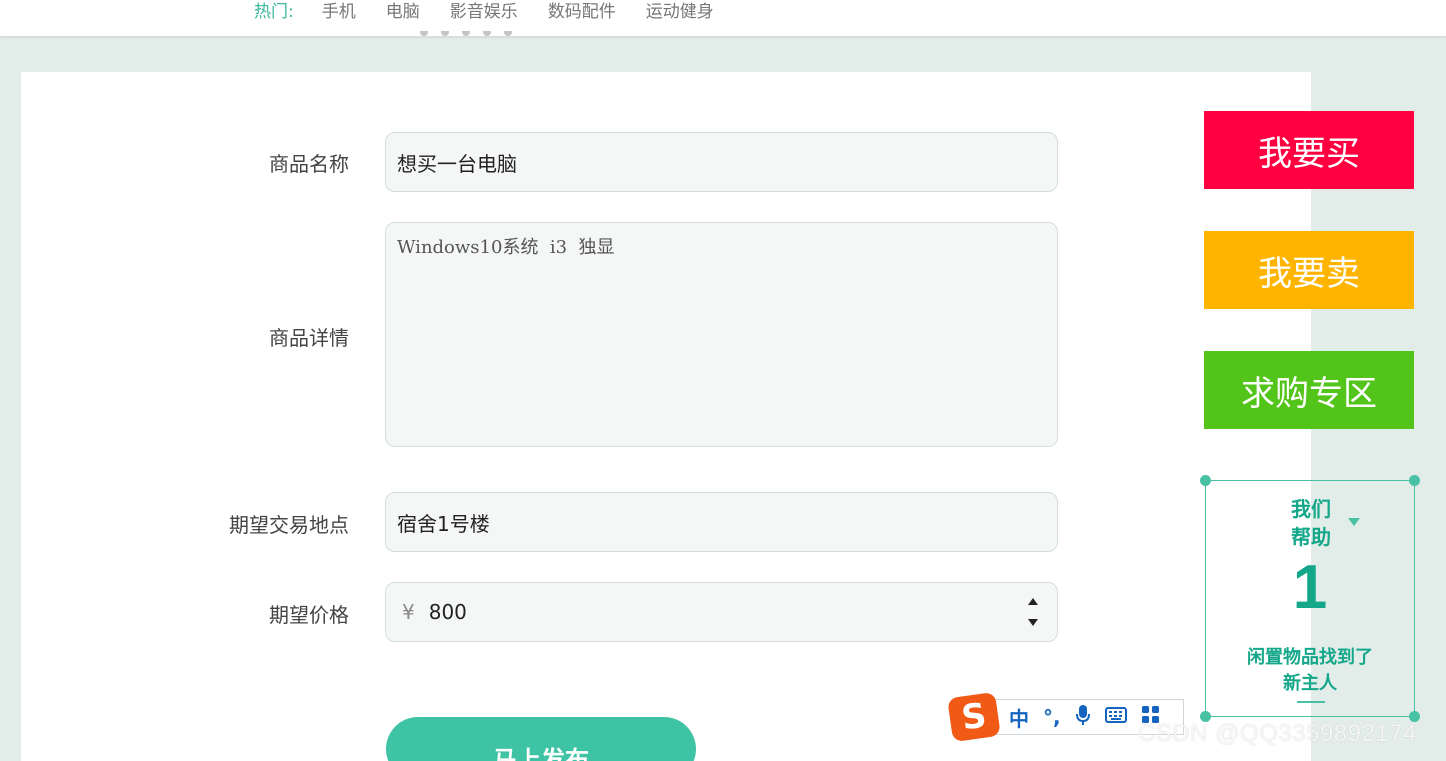 The width and height of the screenshot is (1446, 761). I want to click on name-label: 商品名称, so click(309, 164).